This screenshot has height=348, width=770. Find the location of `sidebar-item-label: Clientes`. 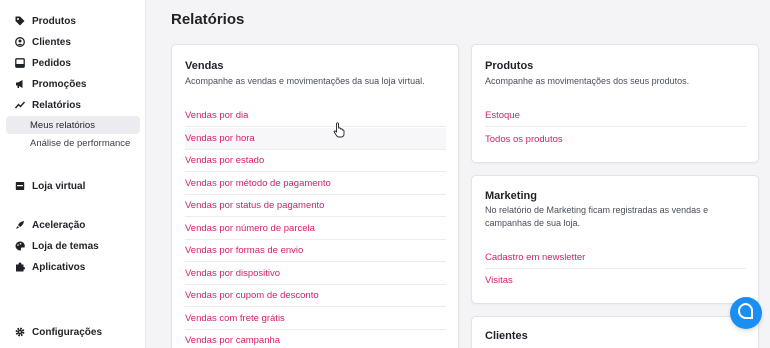

sidebar-item-label: Clientes is located at coordinates (51, 42).